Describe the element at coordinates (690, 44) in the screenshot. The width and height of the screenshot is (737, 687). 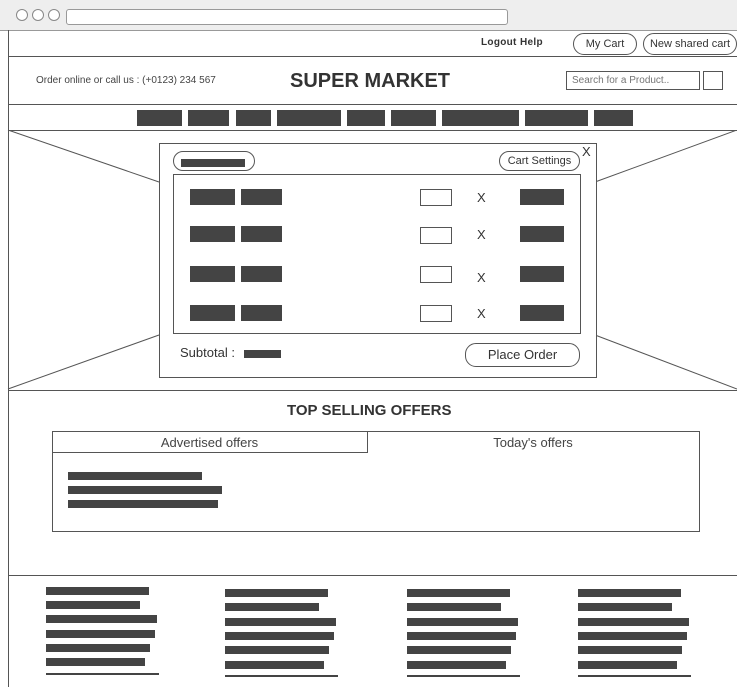
I see `new-shared-cart-button: New shared cart` at that location.